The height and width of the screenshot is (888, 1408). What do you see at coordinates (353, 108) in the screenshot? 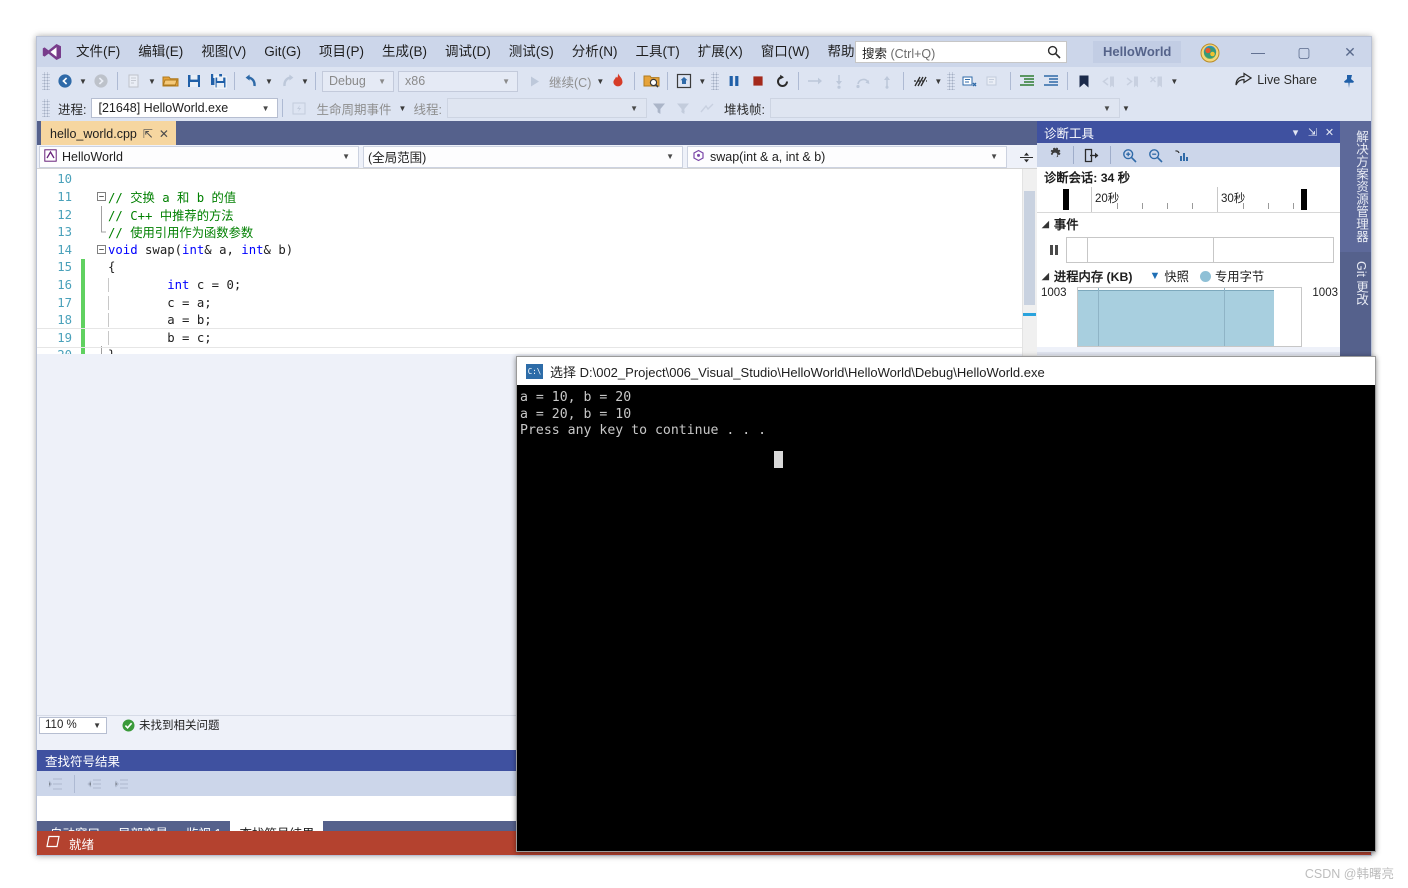
I see `lifecycle-label: 生命周期事件` at bounding box center [353, 108].